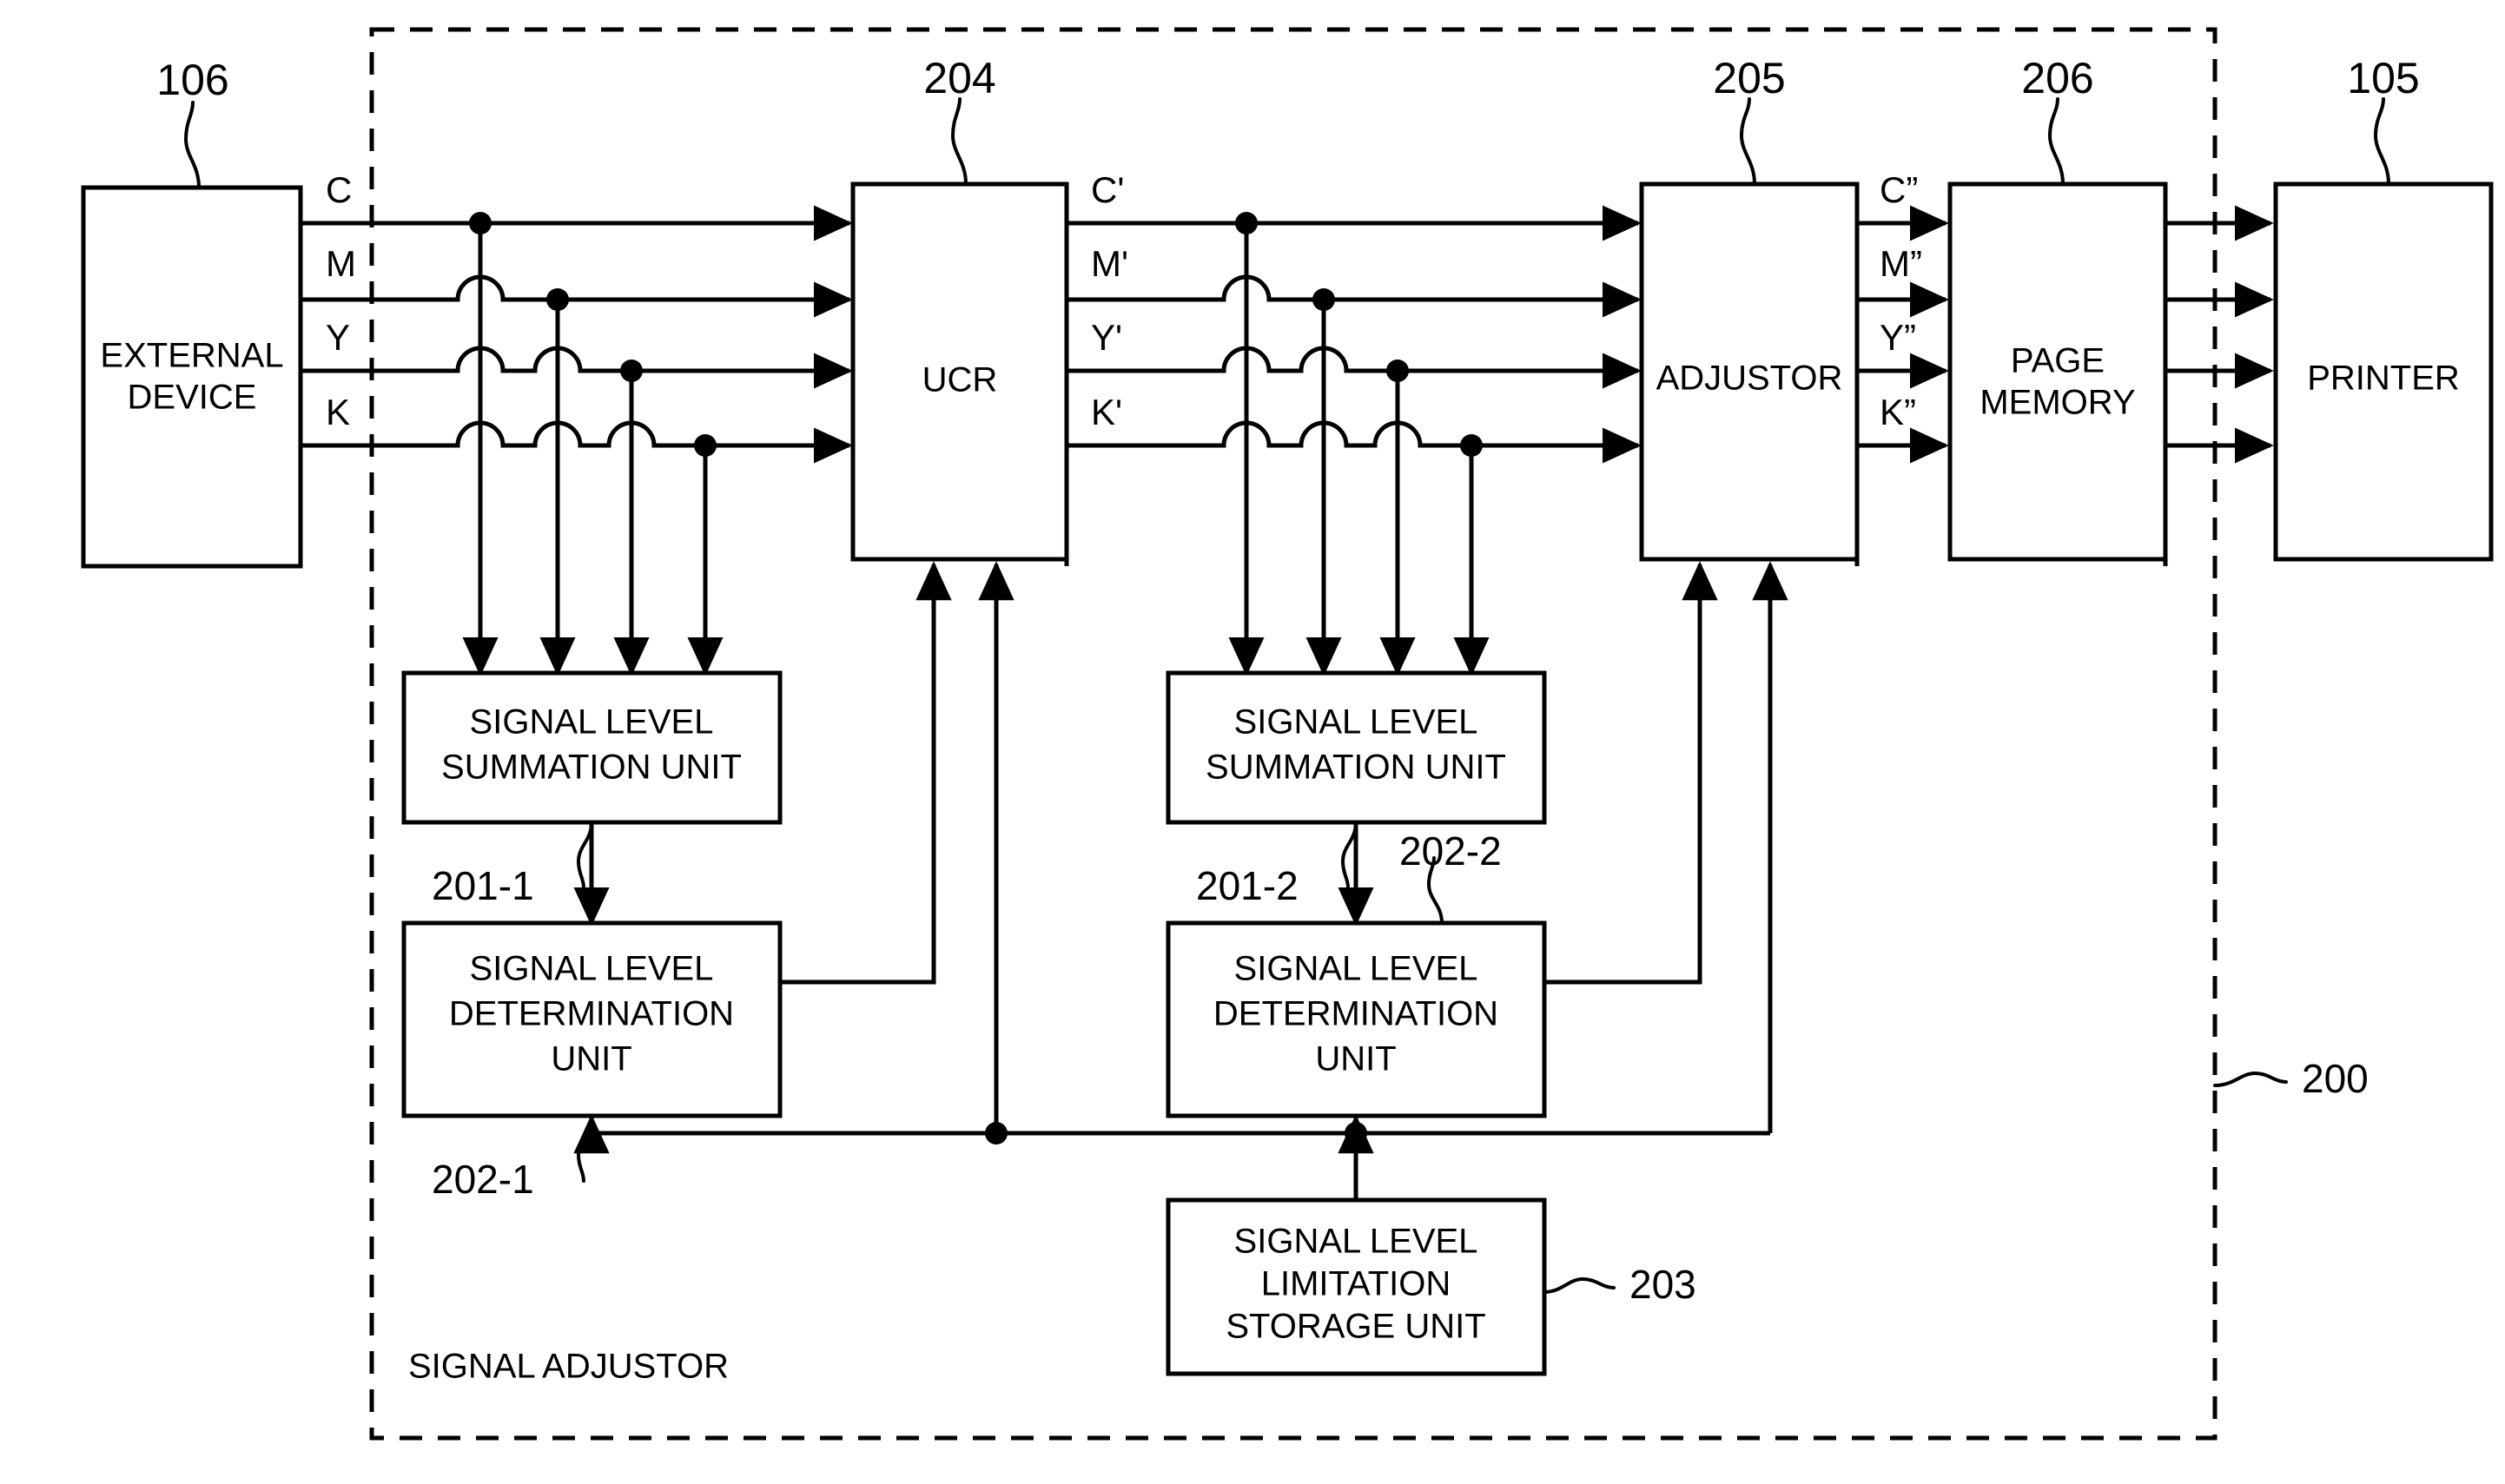 Image resolution: width=2505 pixels, height=1484 pixels. I want to click on limitation-storage-label-line2: LIMITATION, so click(1356, 1284).